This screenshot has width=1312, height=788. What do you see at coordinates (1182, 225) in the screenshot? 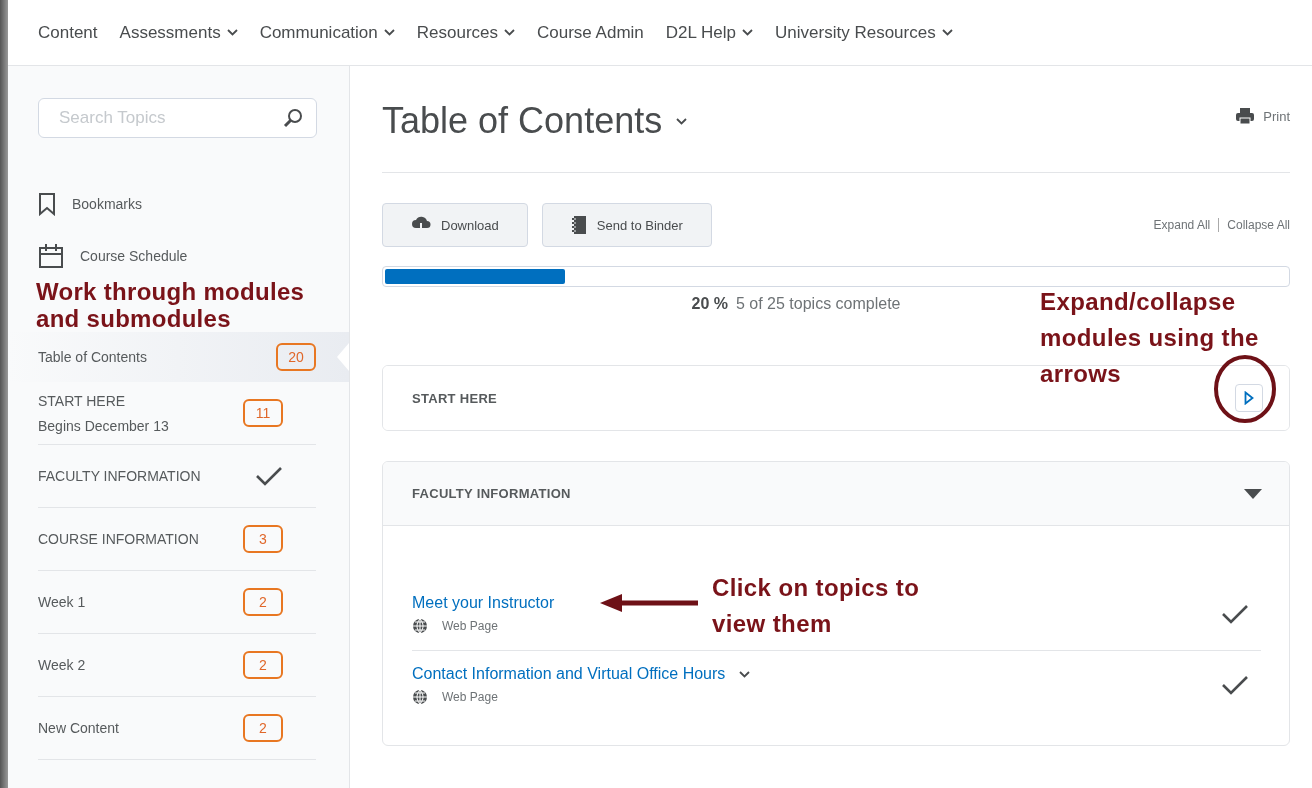
I see `expand-all-link: Expand All` at bounding box center [1182, 225].